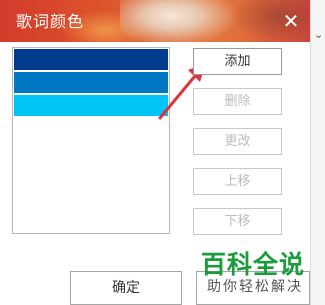 The width and height of the screenshot is (325, 305). Describe the element at coordinates (126, 288) in the screenshot. I see `ok-button: 确定` at that location.